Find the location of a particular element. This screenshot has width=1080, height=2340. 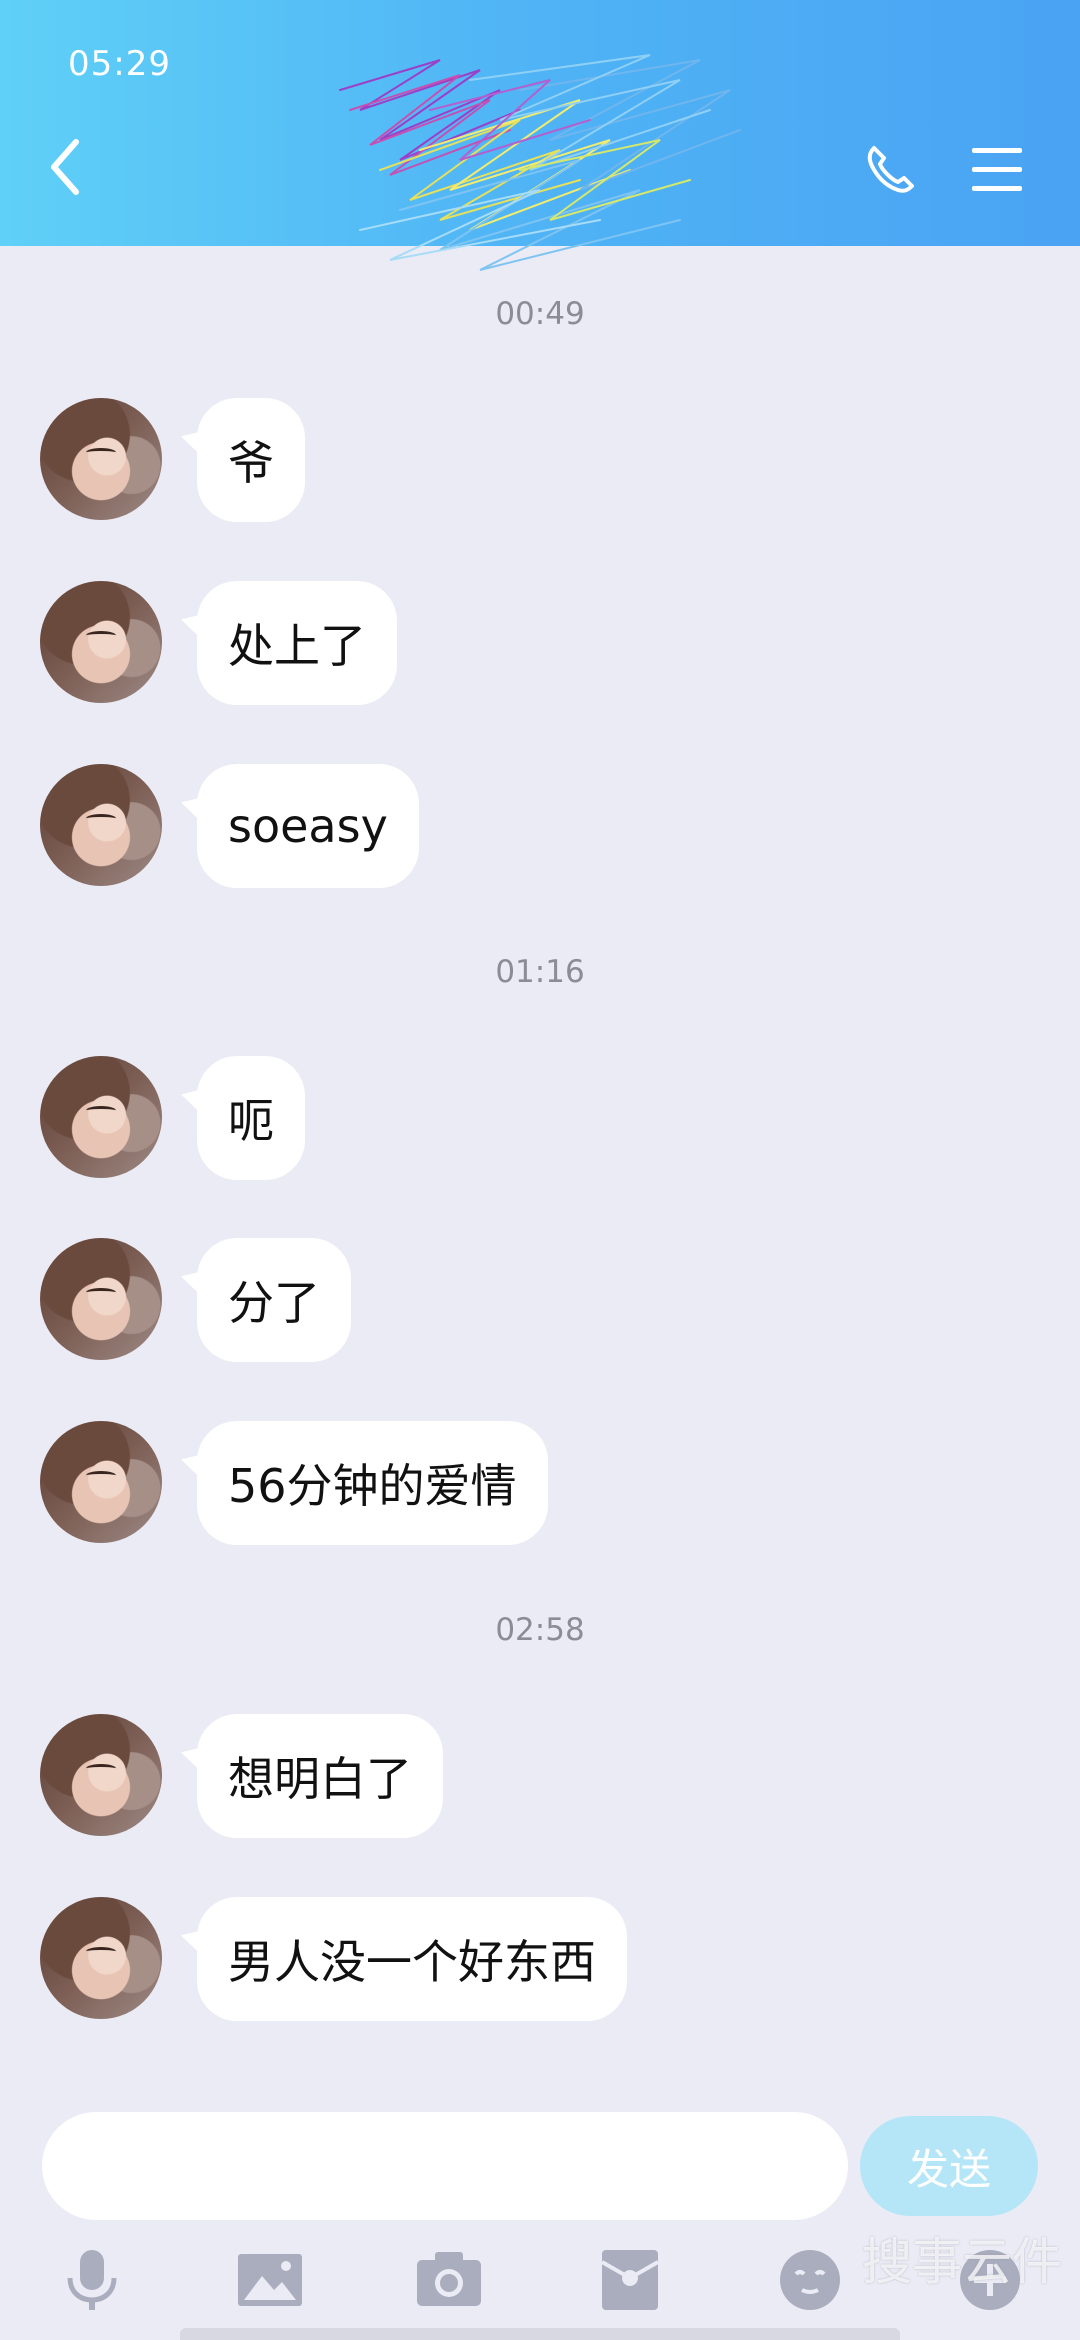

phone-icon is located at coordinates (890, 169).